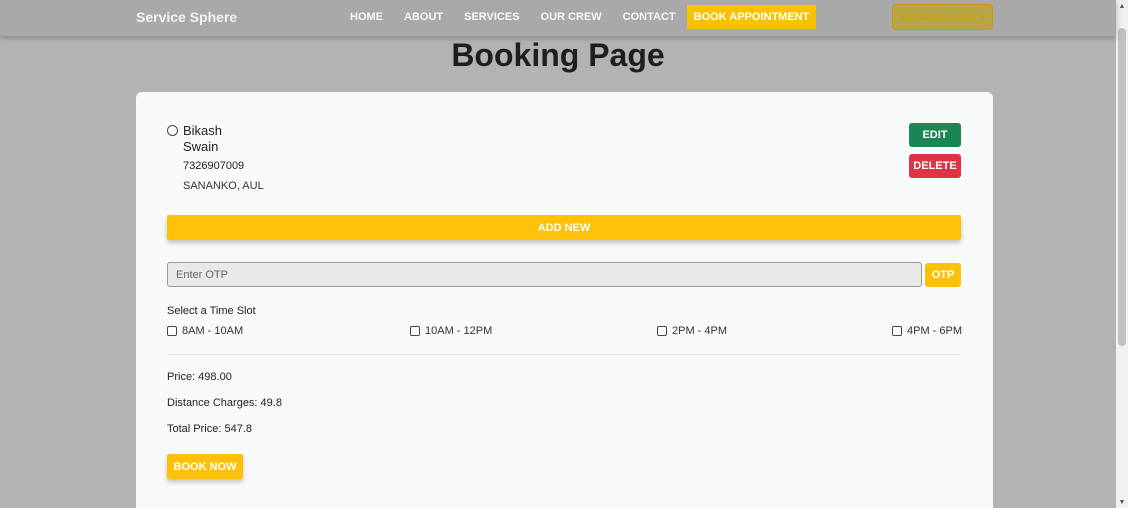  Describe the element at coordinates (937, 17) in the screenshot. I see `welcome-label: Welcome, Kajal` at that location.